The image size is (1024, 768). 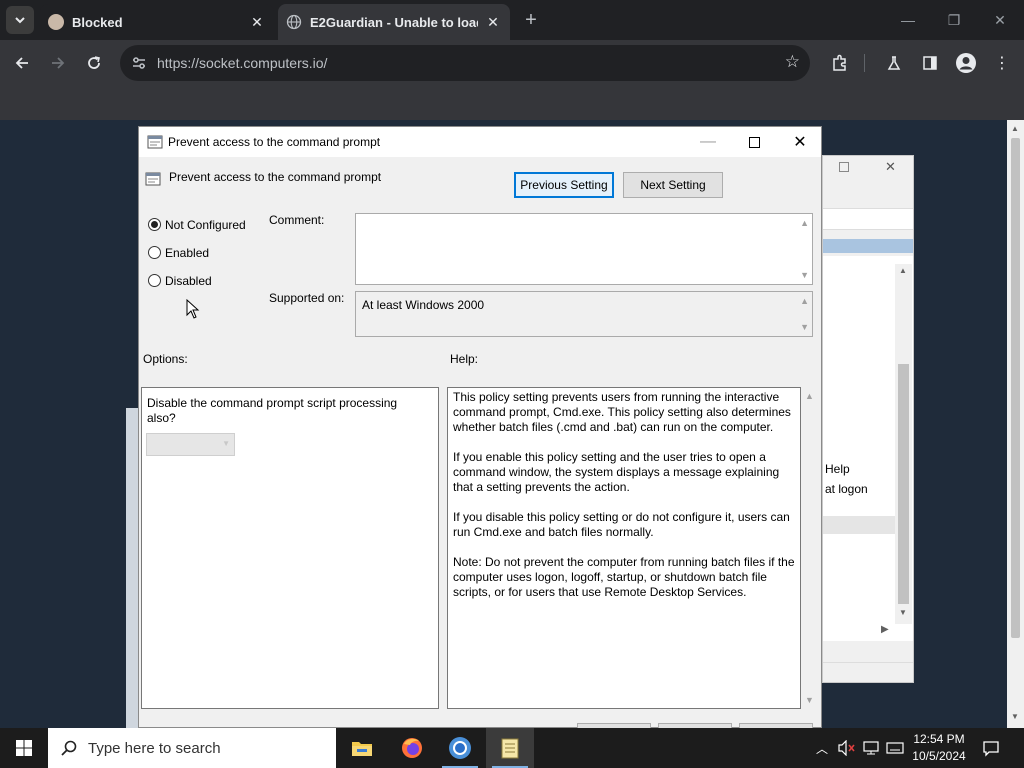 What do you see at coordinates (871, 748) in the screenshot?
I see `network-icon` at bounding box center [871, 748].